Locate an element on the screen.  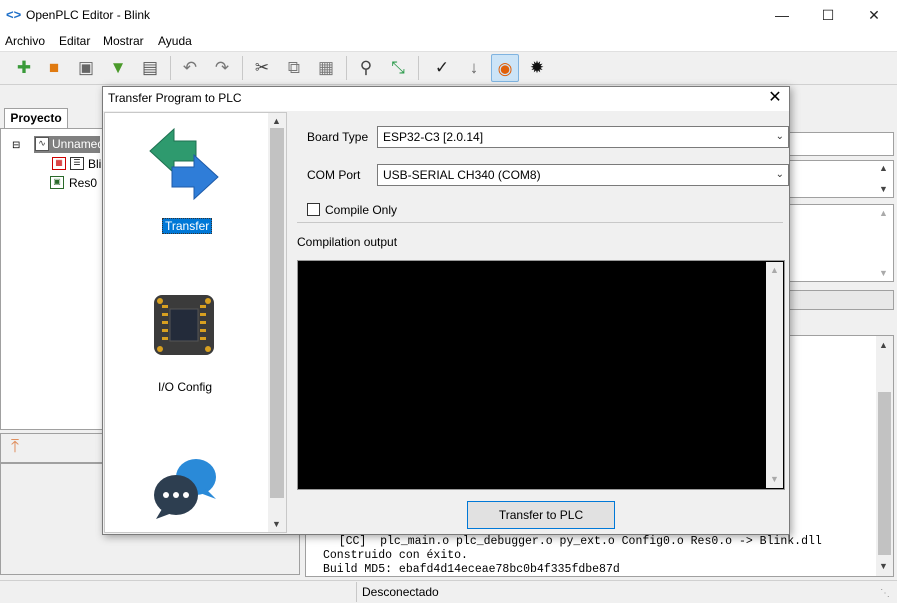
ladder-icon: ☰ is located at coordinates (77, 163).